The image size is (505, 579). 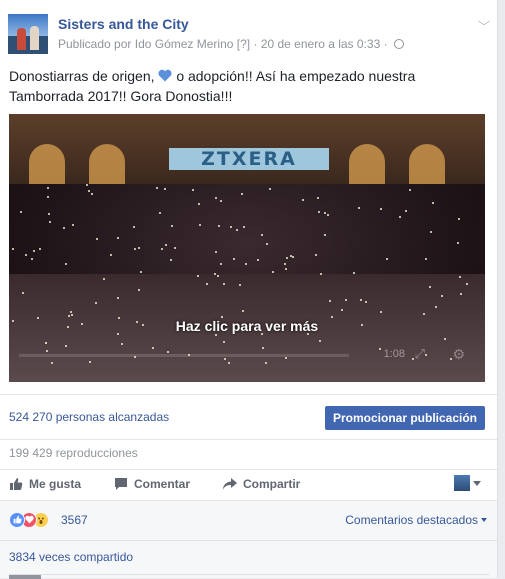 I want to click on share-button: Compartir, so click(x=261, y=484).